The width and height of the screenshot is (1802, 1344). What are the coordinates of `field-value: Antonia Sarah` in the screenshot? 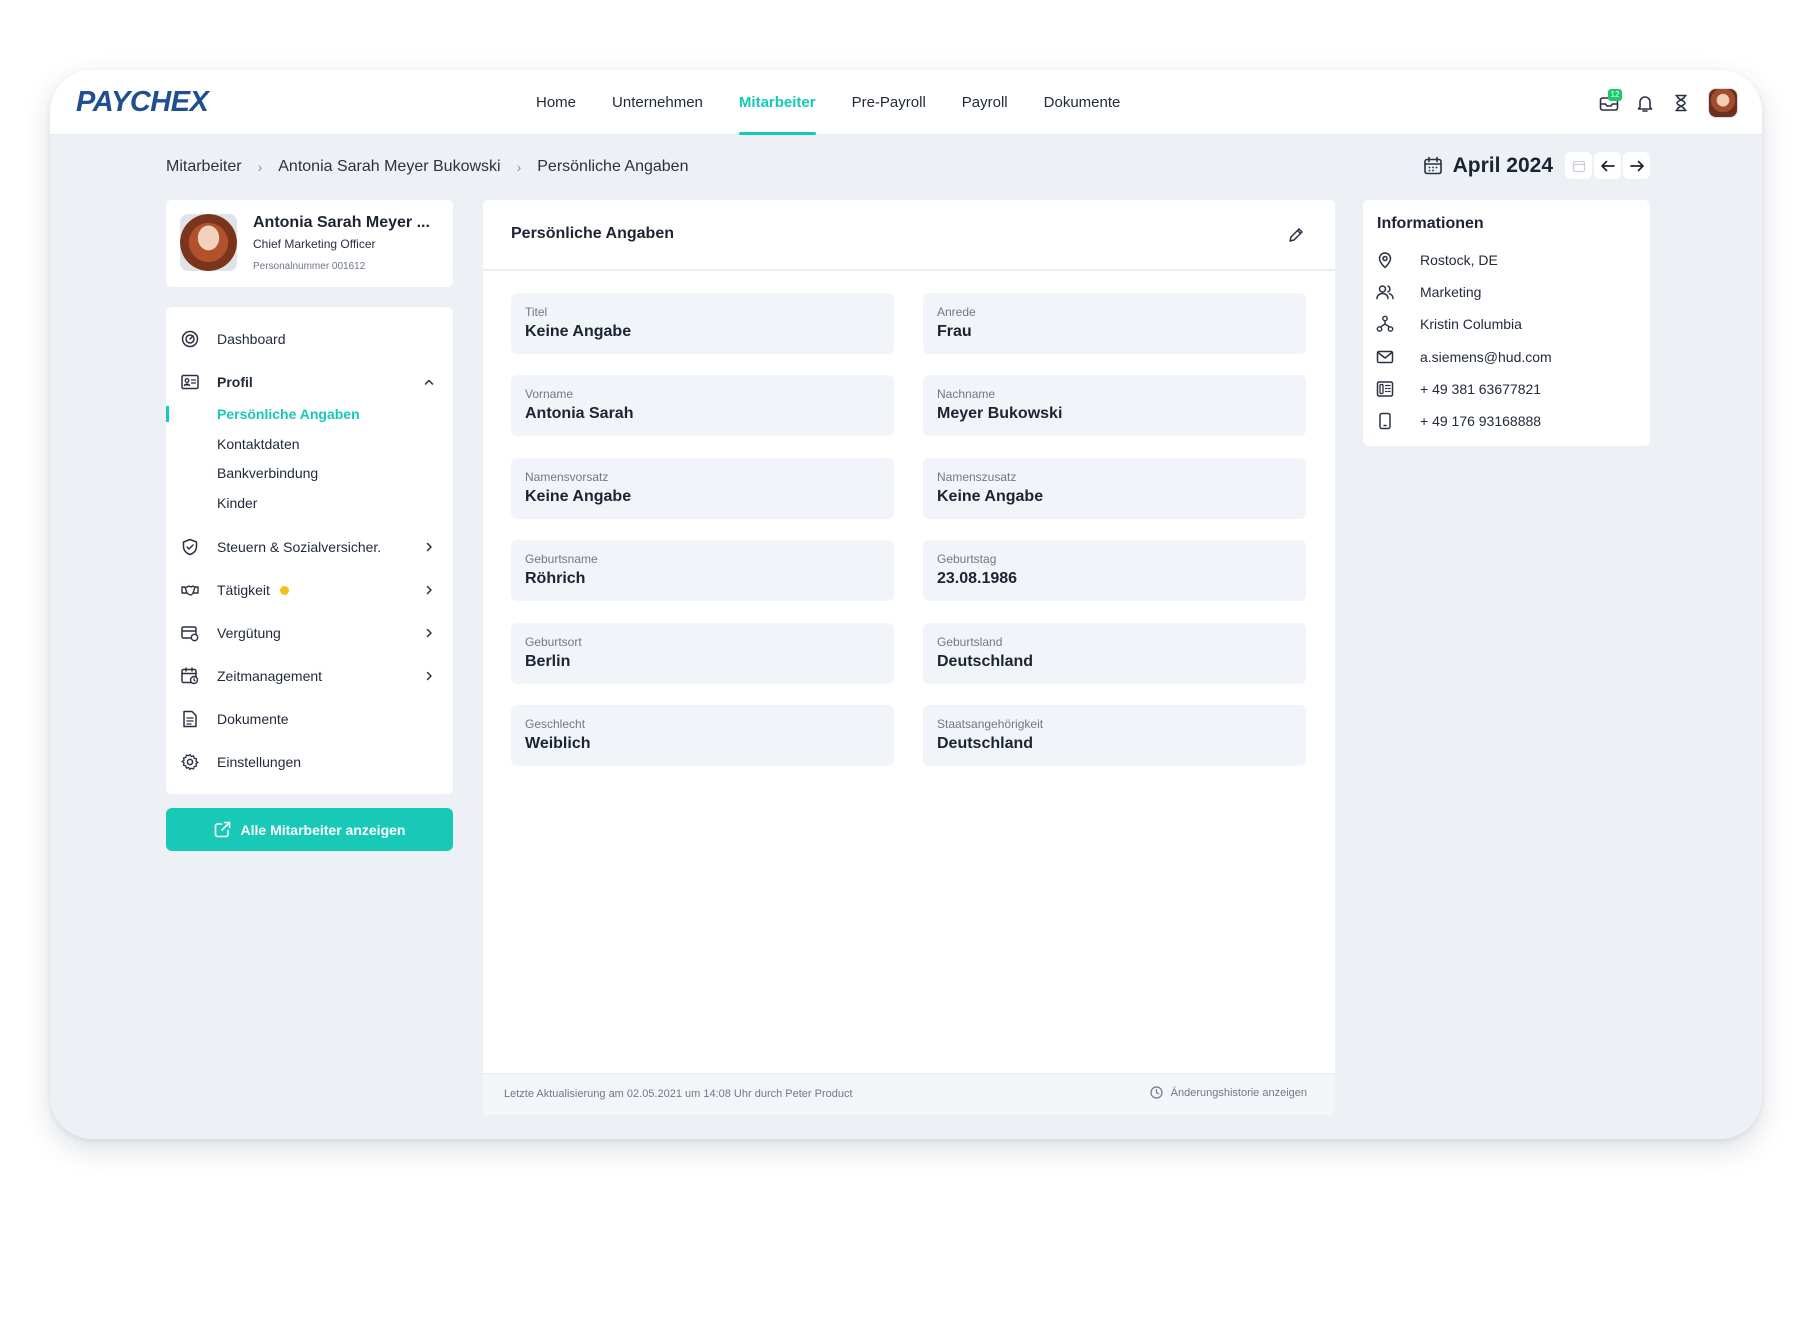 It's located at (579, 413).